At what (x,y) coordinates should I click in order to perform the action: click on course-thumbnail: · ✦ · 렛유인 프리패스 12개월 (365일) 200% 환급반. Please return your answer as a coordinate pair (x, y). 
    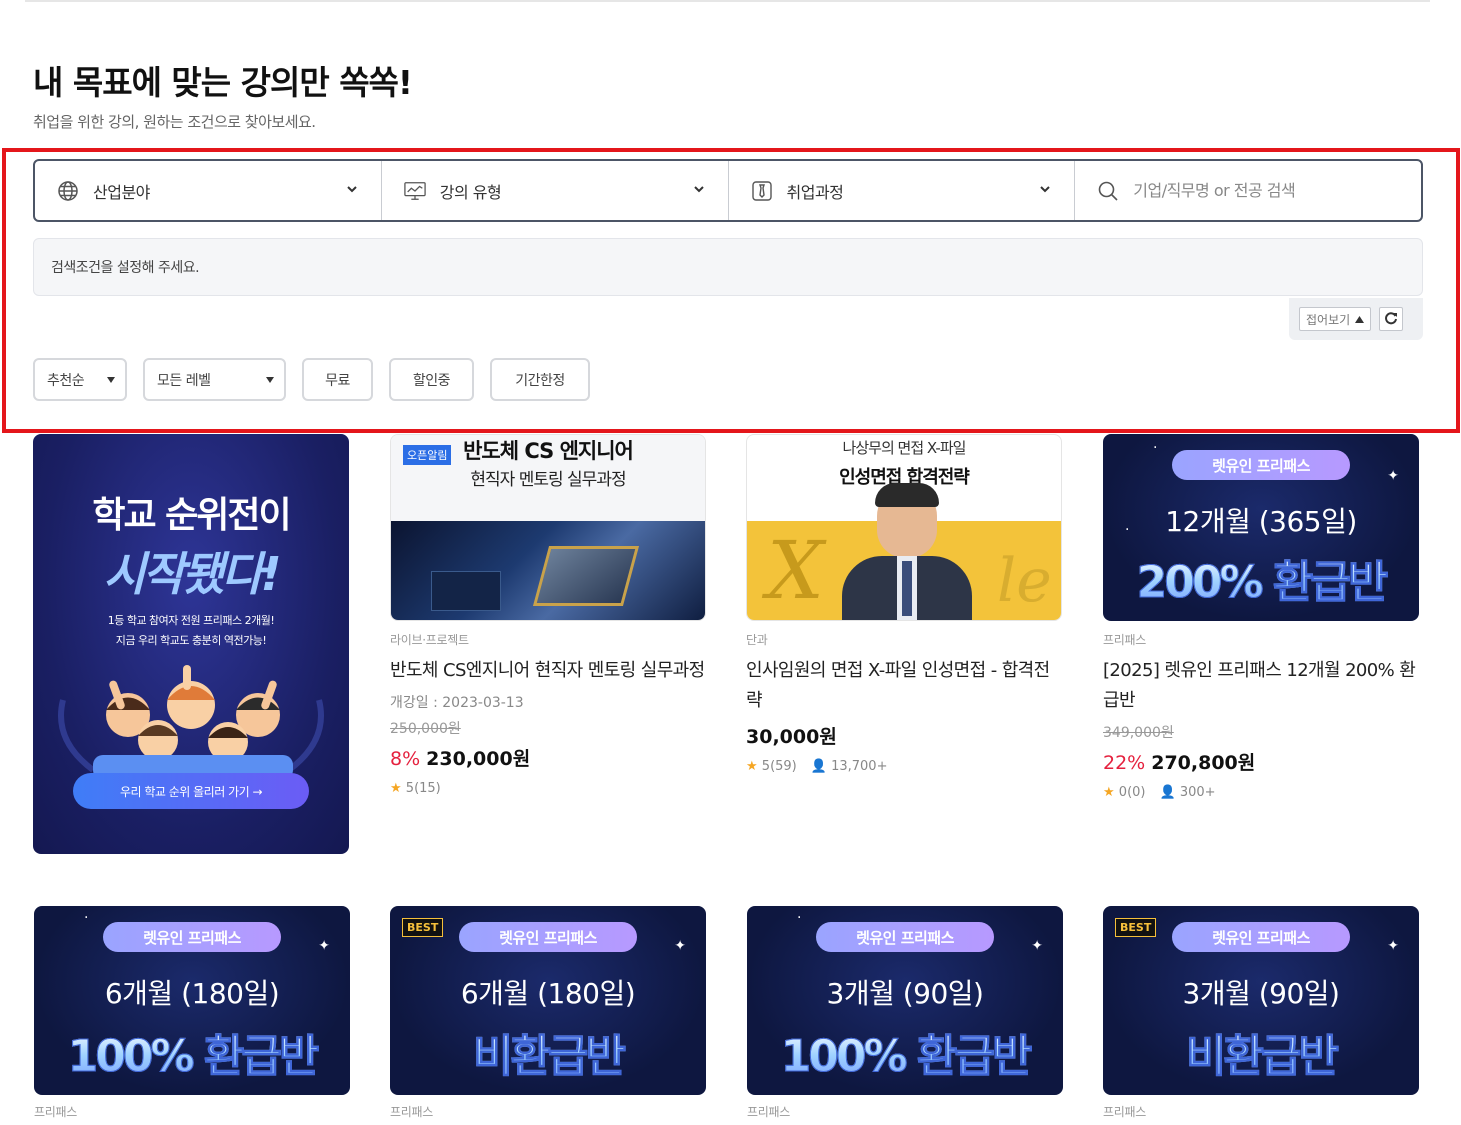
    Looking at the image, I should click on (1261, 527).